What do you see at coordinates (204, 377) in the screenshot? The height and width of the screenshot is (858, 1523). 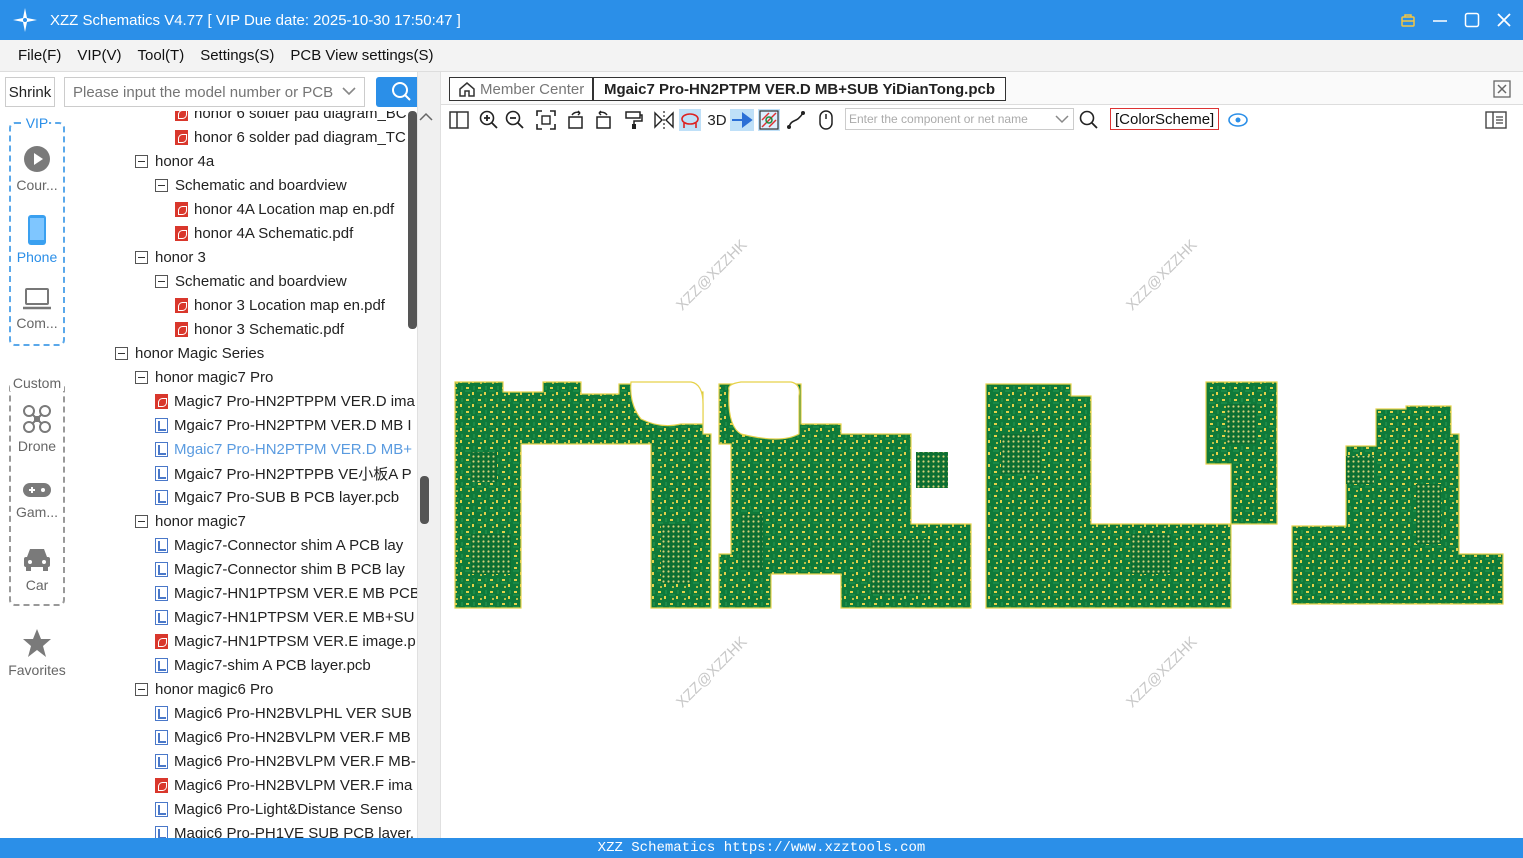 I see `tree-folder: honor magic7 Pro` at bounding box center [204, 377].